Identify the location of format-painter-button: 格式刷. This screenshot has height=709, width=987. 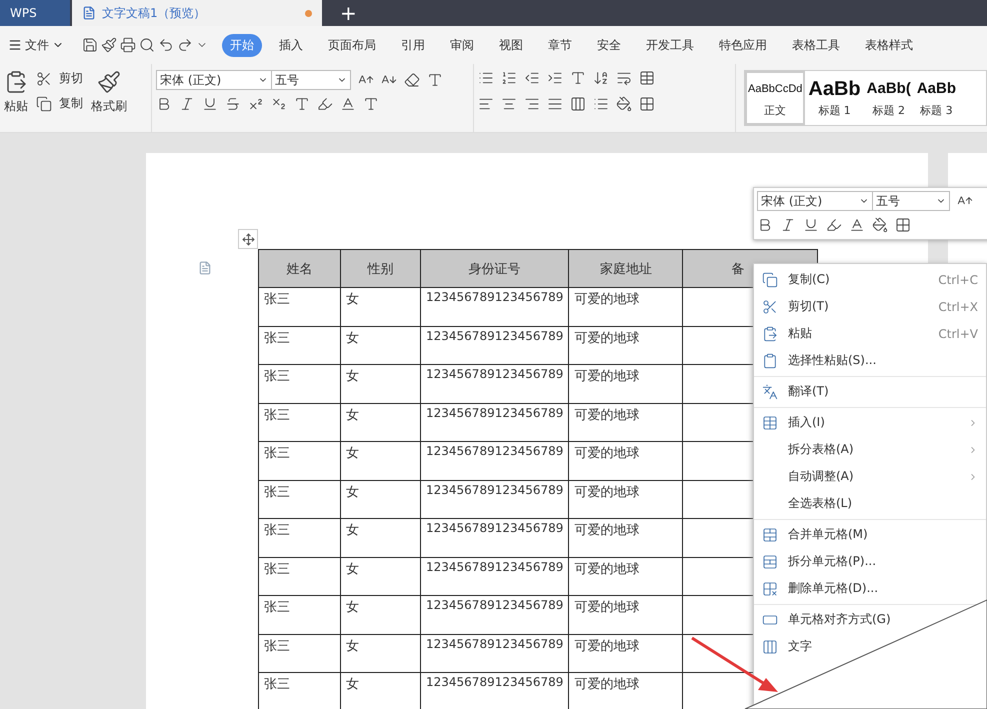
(109, 98).